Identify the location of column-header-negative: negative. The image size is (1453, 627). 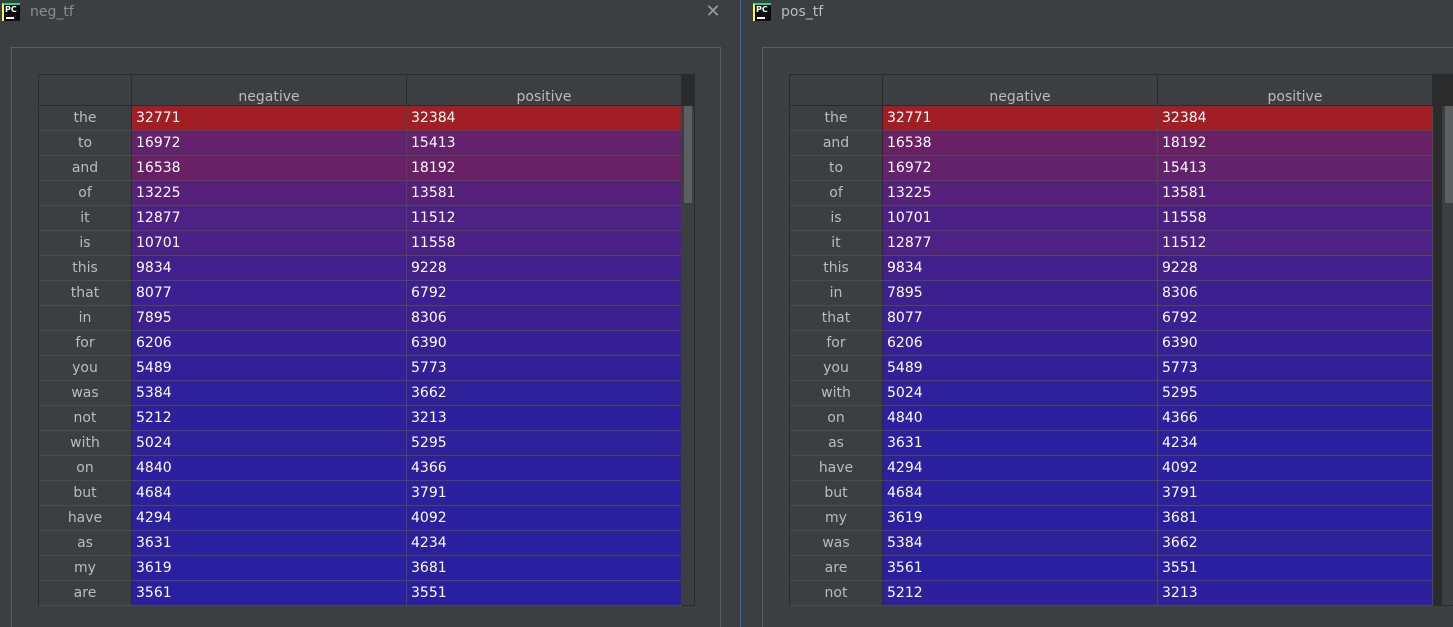
(1020, 90).